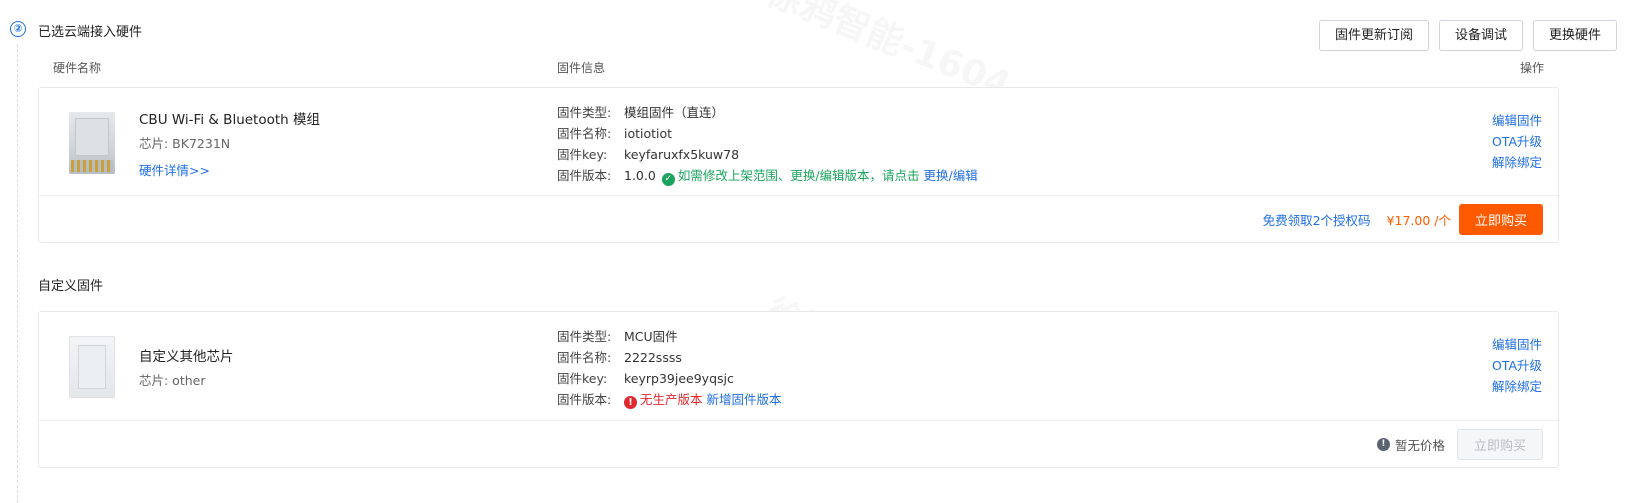  What do you see at coordinates (174, 169) in the screenshot?
I see `hardware-details-link: 硬件详情>>` at bounding box center [174, 169].